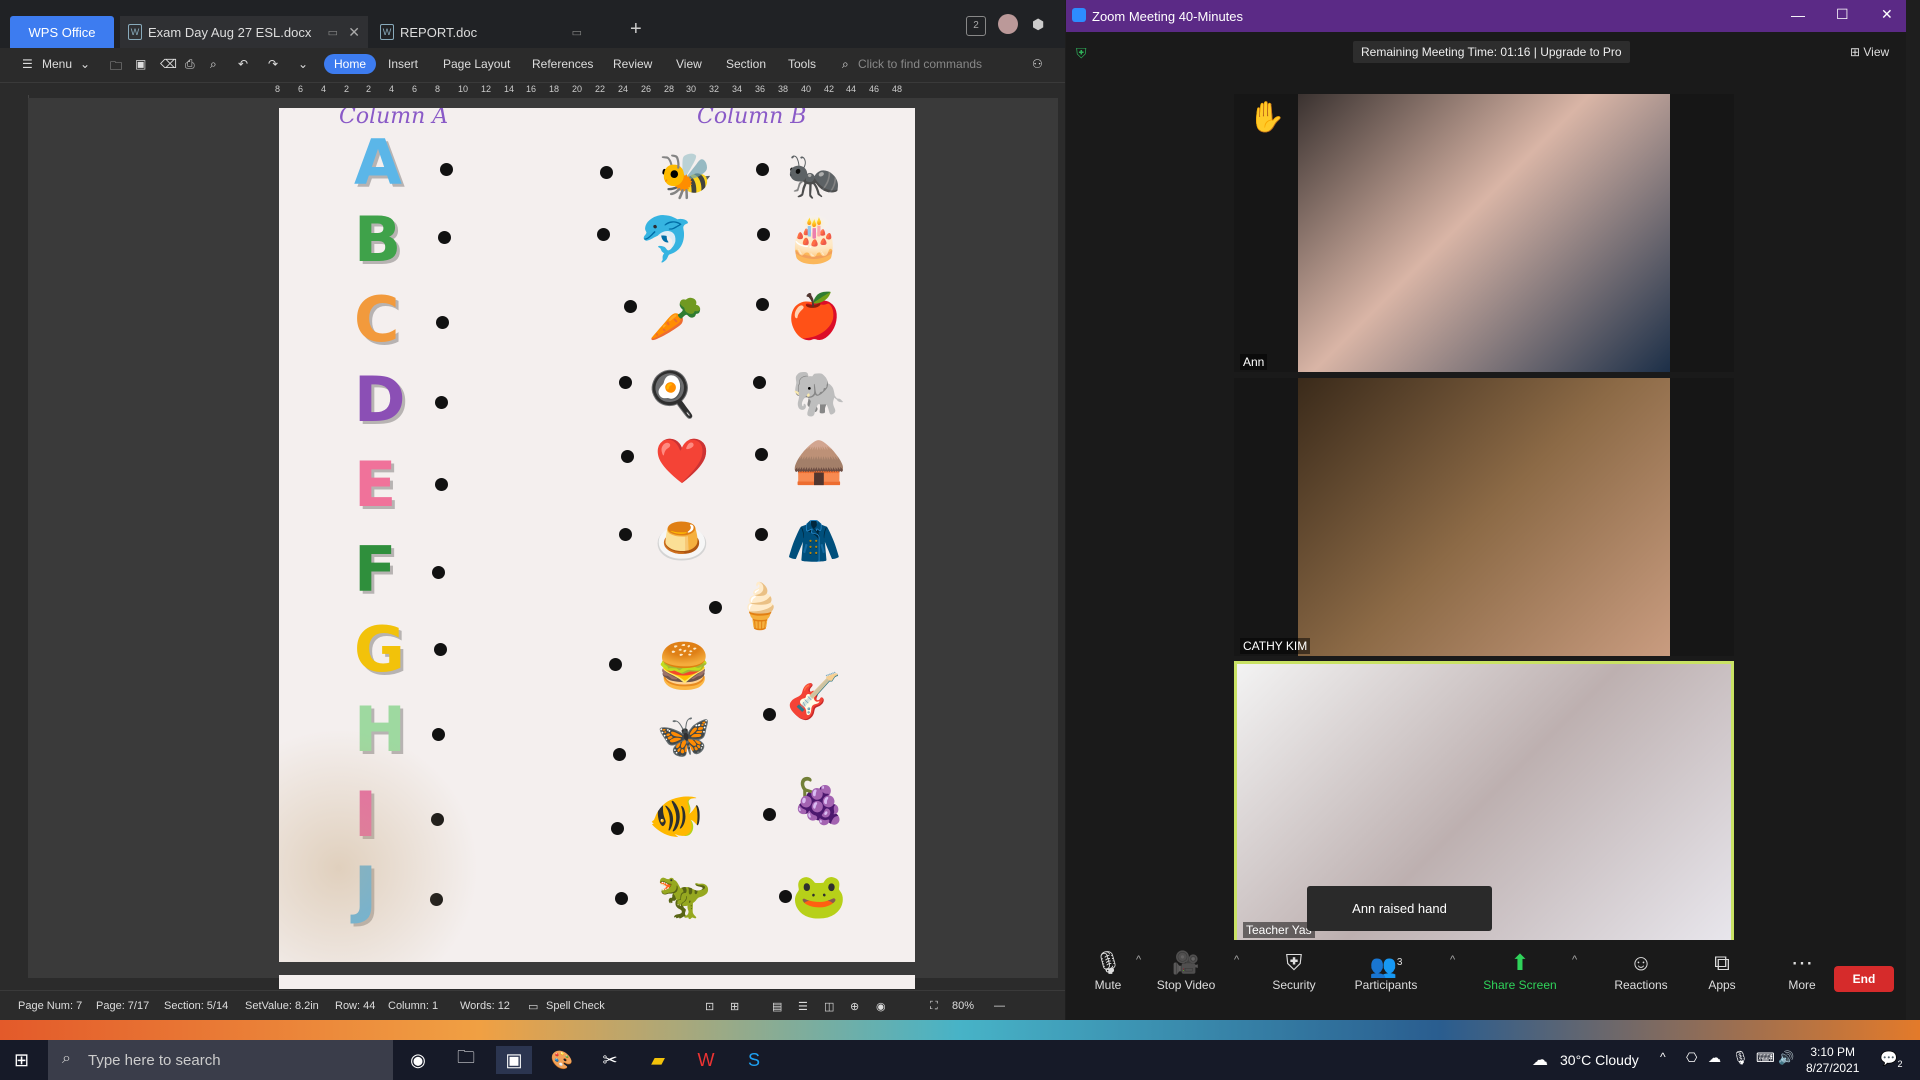 This screenshot has width=1920, height=1080. Describe the element at coordinates (976, 26) in the screenshot. I see `window-count-icon: 2` at that location.